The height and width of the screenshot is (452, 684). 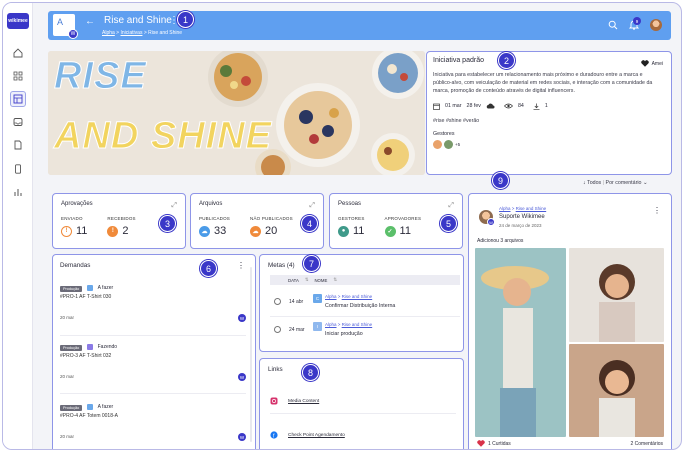 I want to click on start-date: 01 mar, so click(x=453, y=106).